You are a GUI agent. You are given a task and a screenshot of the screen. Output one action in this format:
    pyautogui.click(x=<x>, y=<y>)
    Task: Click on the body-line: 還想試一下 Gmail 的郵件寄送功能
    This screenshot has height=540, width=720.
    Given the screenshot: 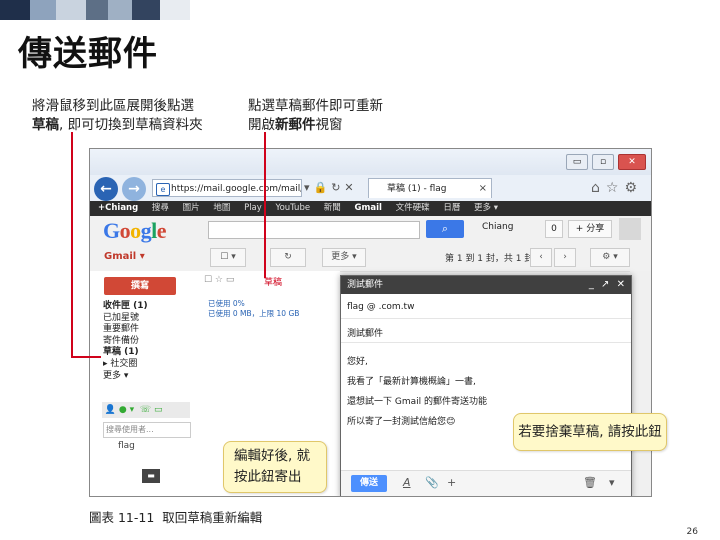 What is the action you would take?
    pyautogui.click(x=417, y=400)
    